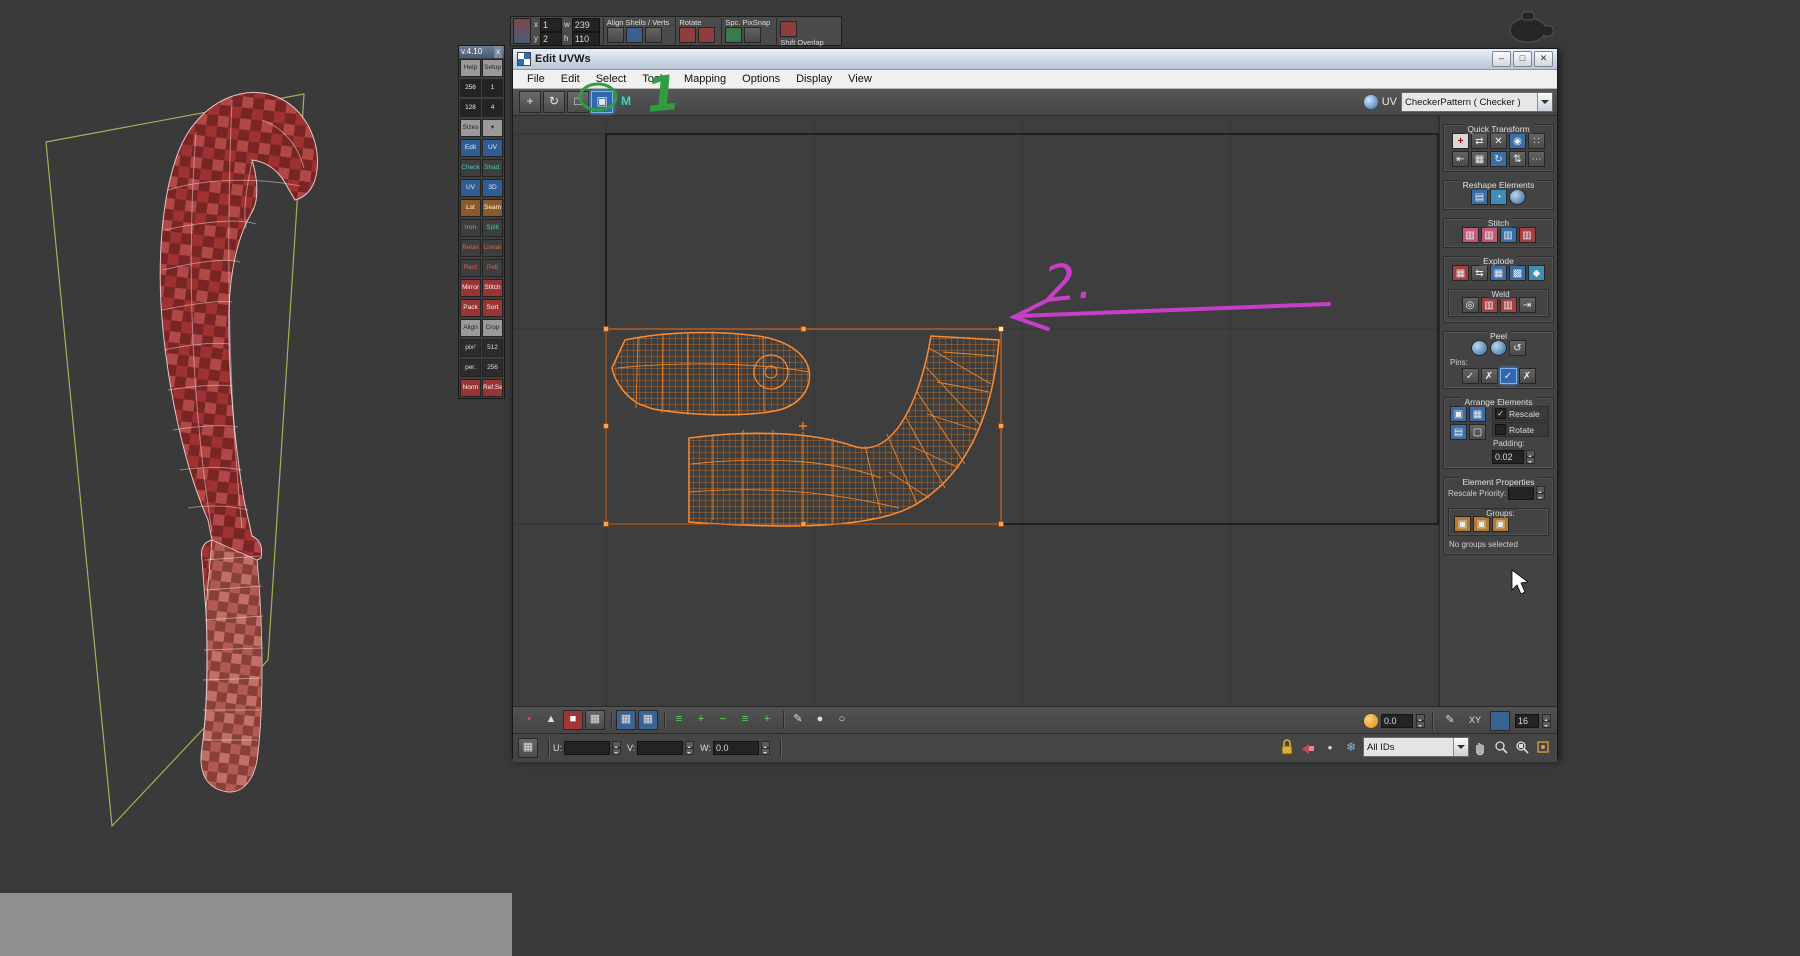 This screenshot has height=956, width=1800. What do you see at coordinates (536, 79) in the screenshot?
I see `menu-file: File` at bounding box center [536, 79].